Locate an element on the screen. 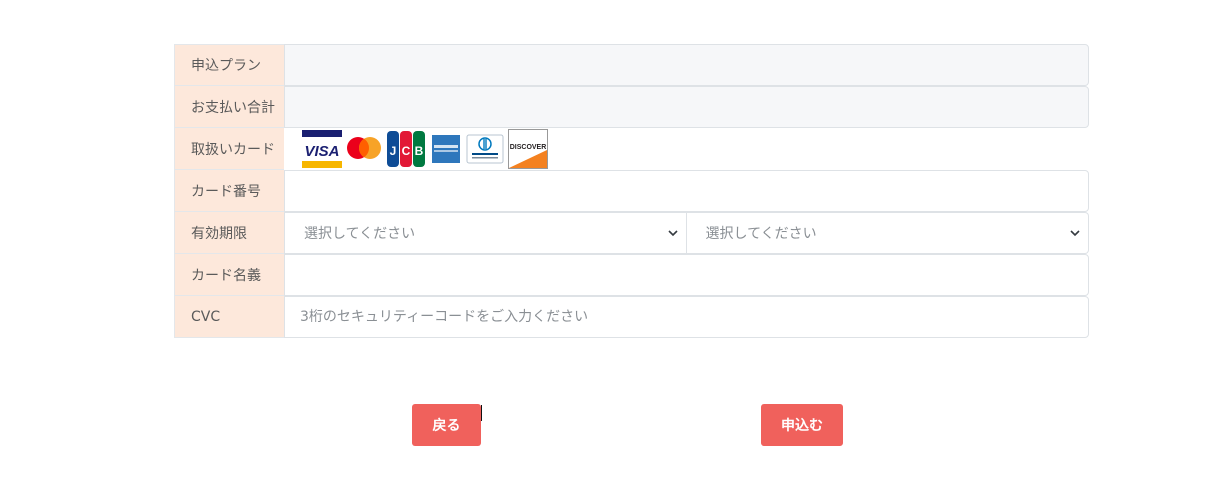 Image resolution: width=1215 pixels, height=492 pixels. svg-text: B is located at coordinates (419, 151).